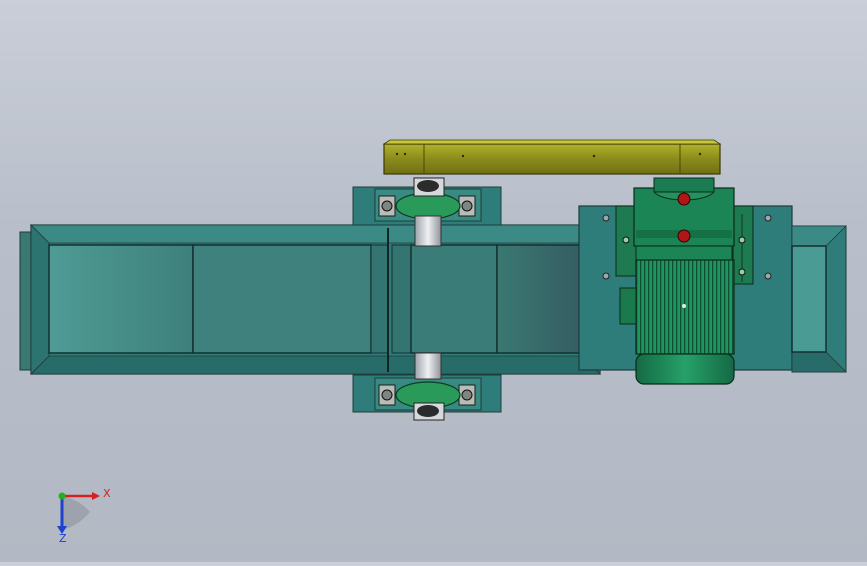  What do you see at coordinates (107, 493) in the screenshot?
I see `axis-x-label: X` at bounding box center [107, 493].